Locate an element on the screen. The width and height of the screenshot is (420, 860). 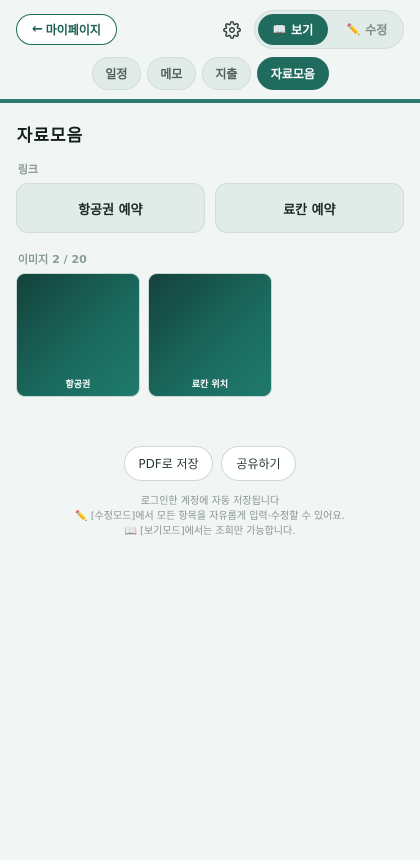
header-divider is located at coordinates (210, 101).